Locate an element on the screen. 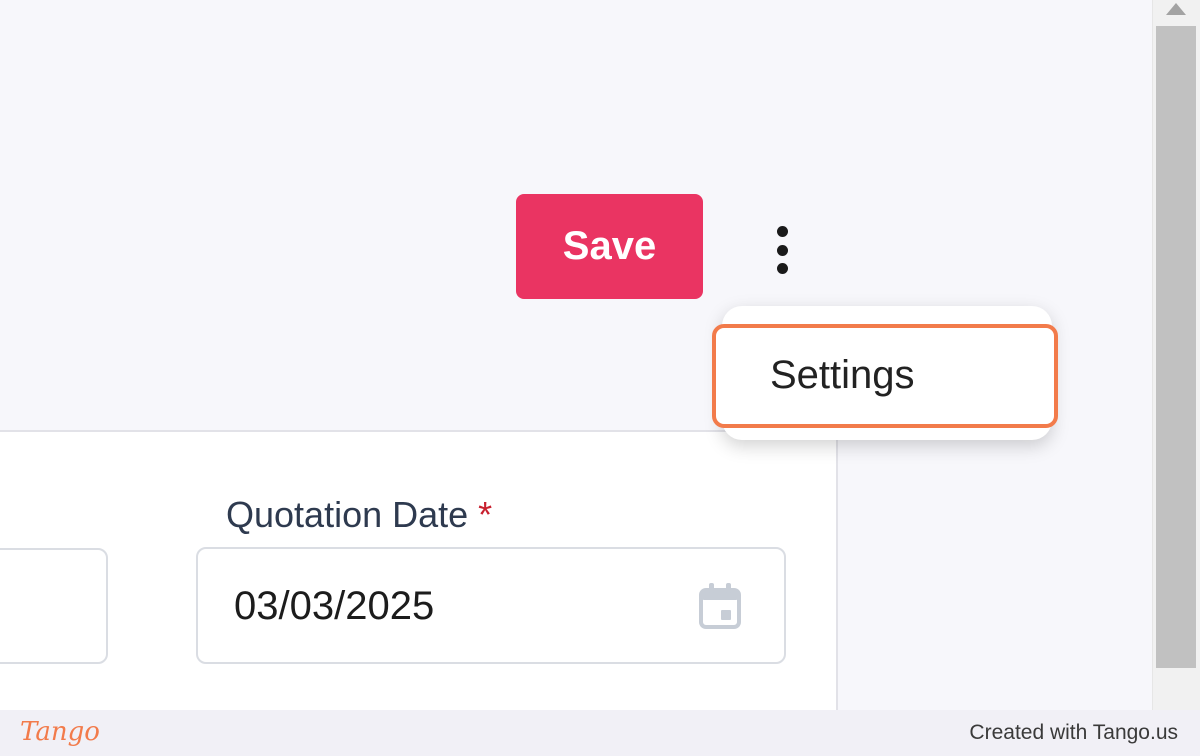  quotation-date-label-text: Quotation Date is located at coordinates (347, 514).